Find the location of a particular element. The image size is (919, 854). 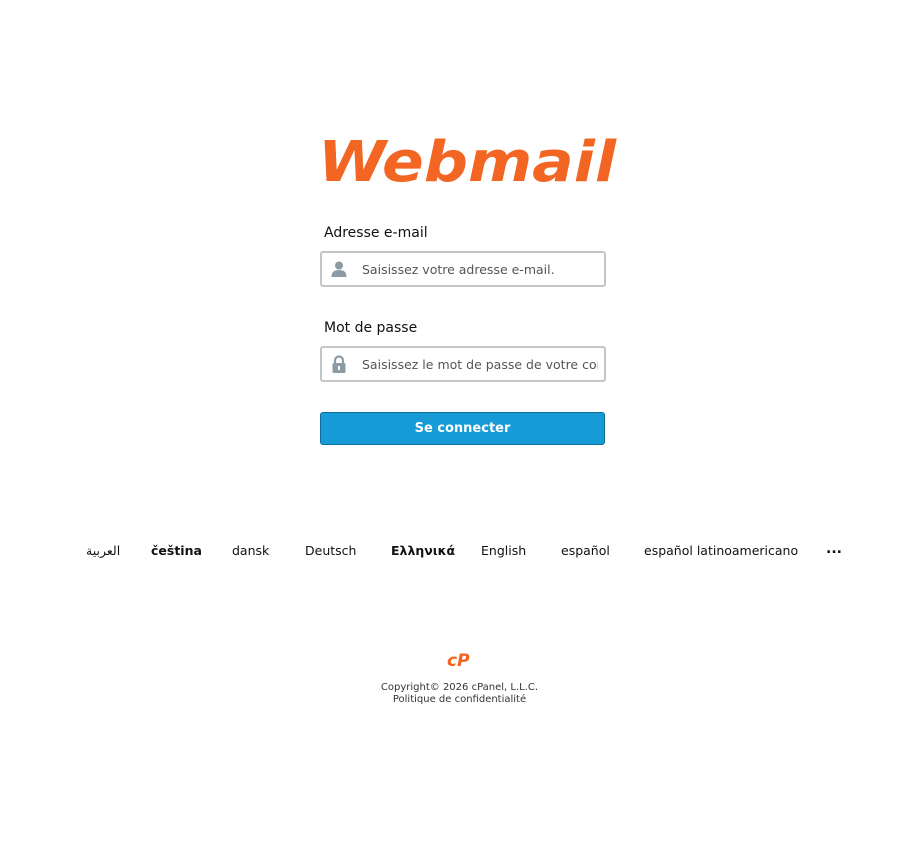

privacy-policy-link: Politique de confidentialité is located at coordinates (459, 699).